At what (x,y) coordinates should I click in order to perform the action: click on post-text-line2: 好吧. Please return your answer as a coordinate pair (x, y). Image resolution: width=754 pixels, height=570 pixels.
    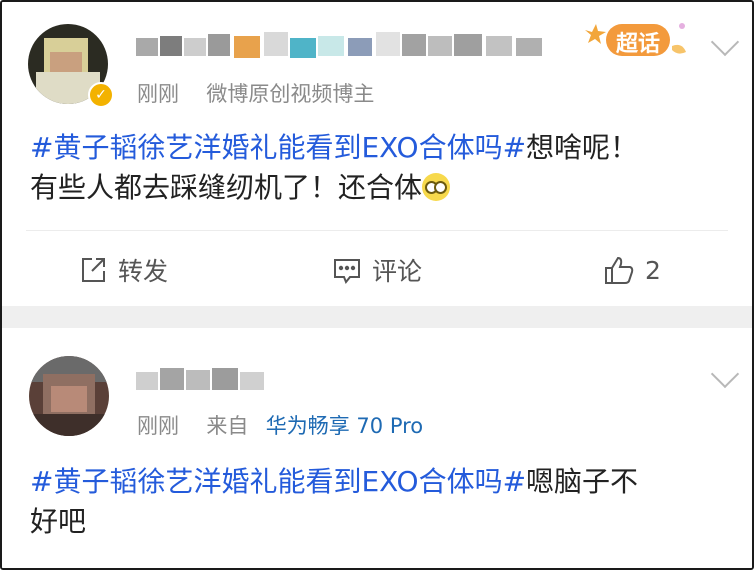
    Looking at the image, I should click on (58, 521).